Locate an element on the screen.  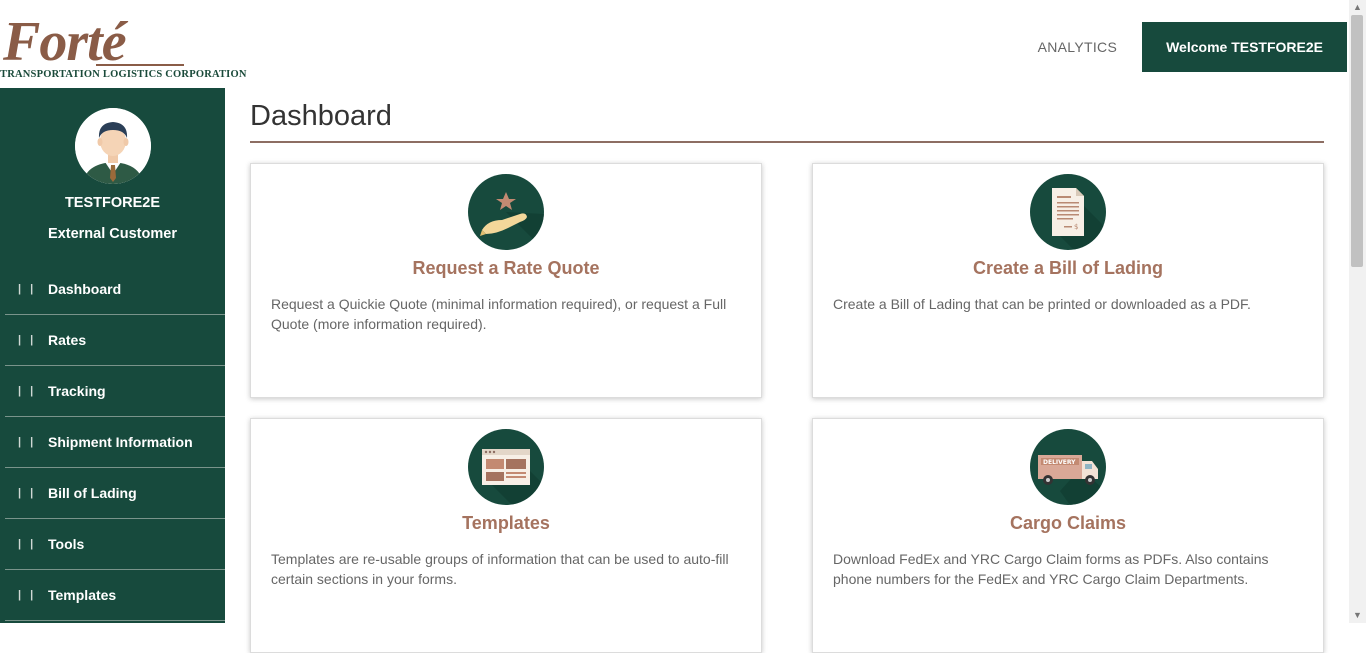
sidebar-item-label: Rates is located at coordinates (67, 340).